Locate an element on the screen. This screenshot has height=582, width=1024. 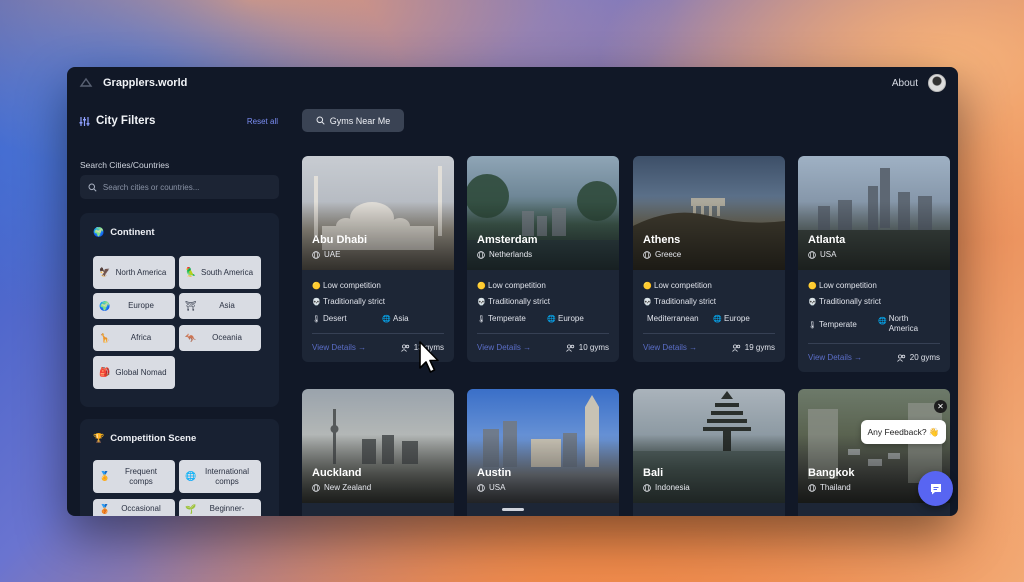
continent-title: 🌍 Continent is located at coordinates (124, 232).